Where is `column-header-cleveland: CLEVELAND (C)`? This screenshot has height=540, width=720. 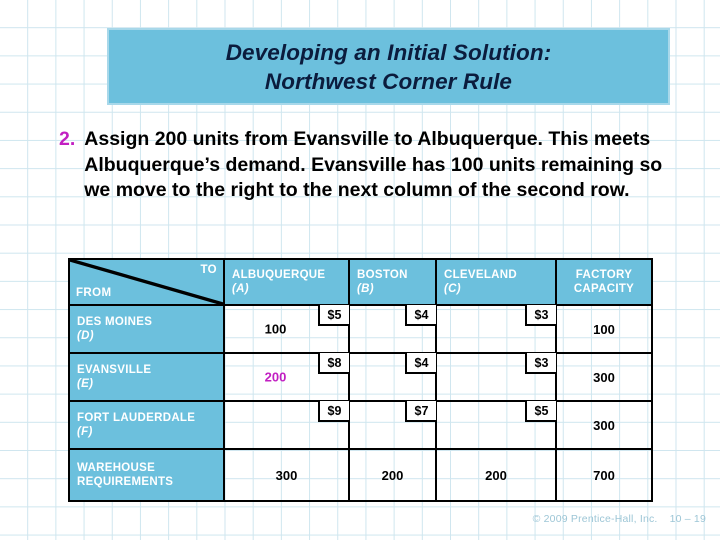
column-header-cleveland: CLEVELAND (C) is located at coordinates (496, 282).